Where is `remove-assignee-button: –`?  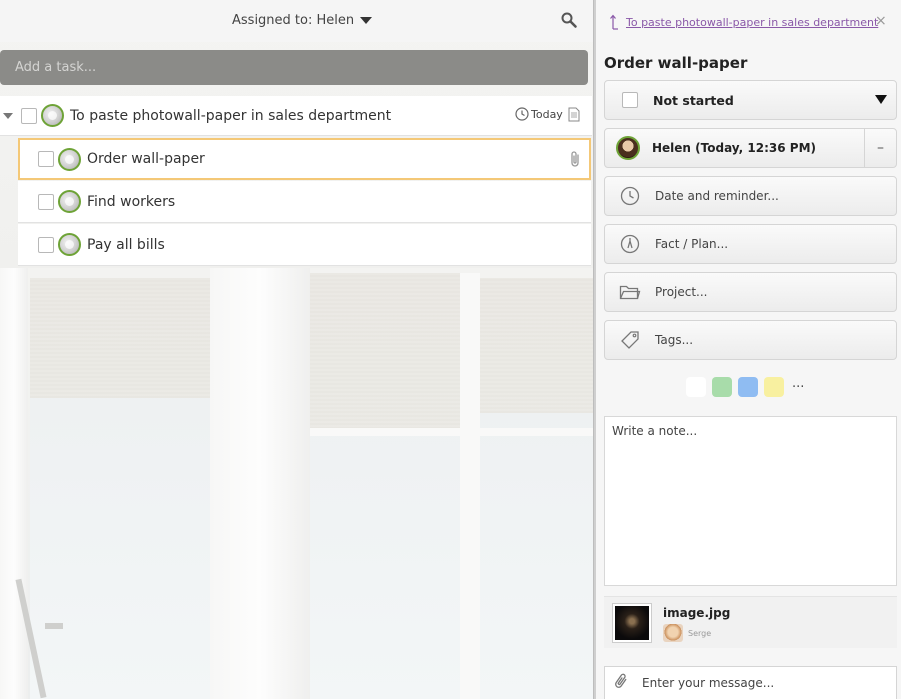
remove-assignee-button: – is located at coordinates (880, 148).